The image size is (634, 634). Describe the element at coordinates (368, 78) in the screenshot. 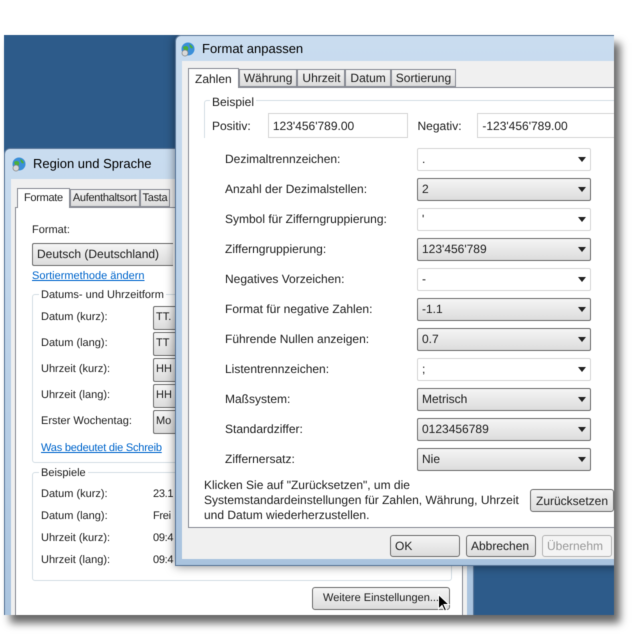

I see `tab: Datum` at that location.